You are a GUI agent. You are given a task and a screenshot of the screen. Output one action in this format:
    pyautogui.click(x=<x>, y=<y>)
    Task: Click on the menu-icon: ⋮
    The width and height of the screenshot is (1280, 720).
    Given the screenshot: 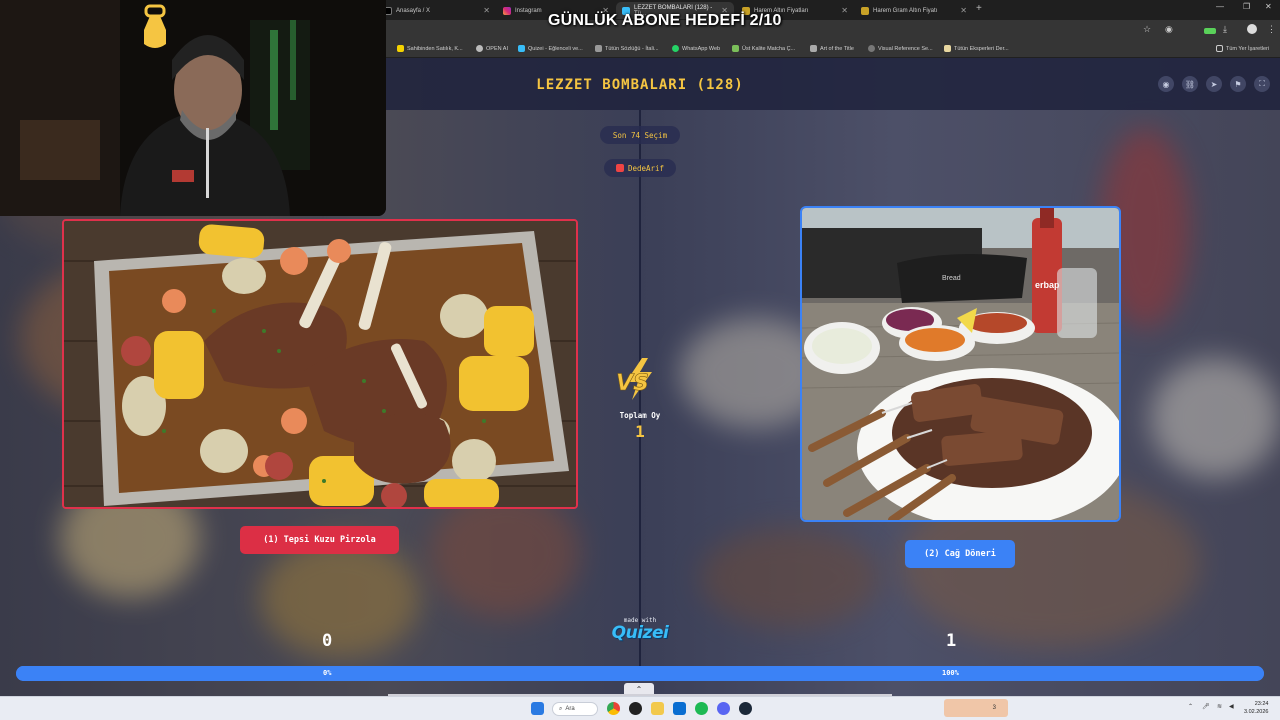 What is the action you would take?
    pyautogui.click(x=1271, y=29)
    